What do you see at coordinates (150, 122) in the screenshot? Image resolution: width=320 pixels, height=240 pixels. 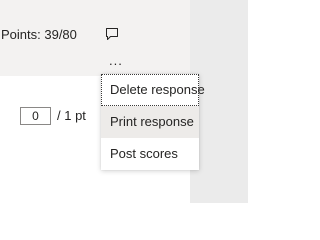 I see `menu-item-print-response: Print response` at bounding box center [150, 122].